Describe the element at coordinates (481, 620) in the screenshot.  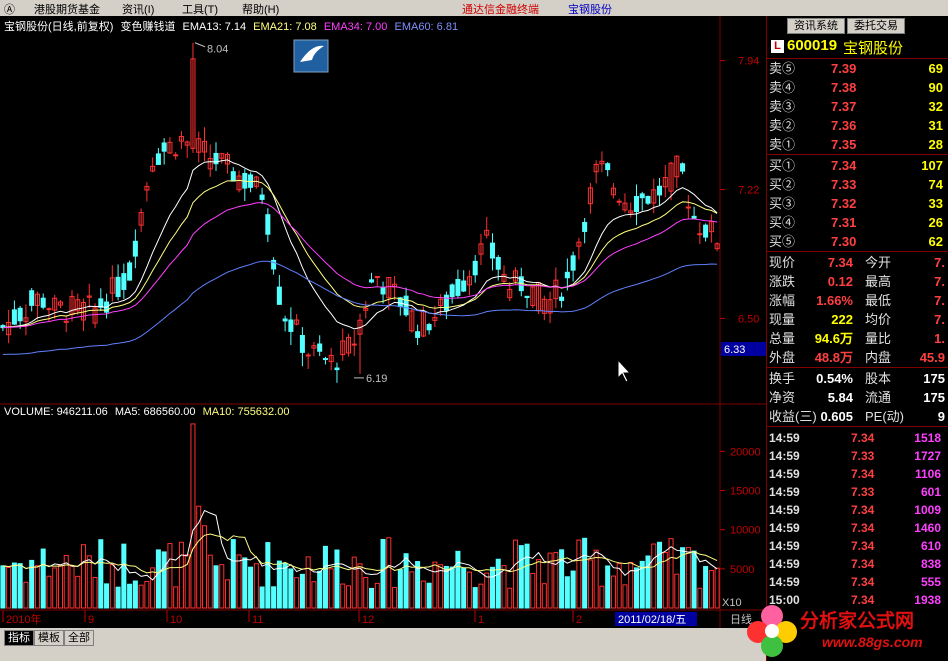
I see `date-axis-label: 1` at that location.